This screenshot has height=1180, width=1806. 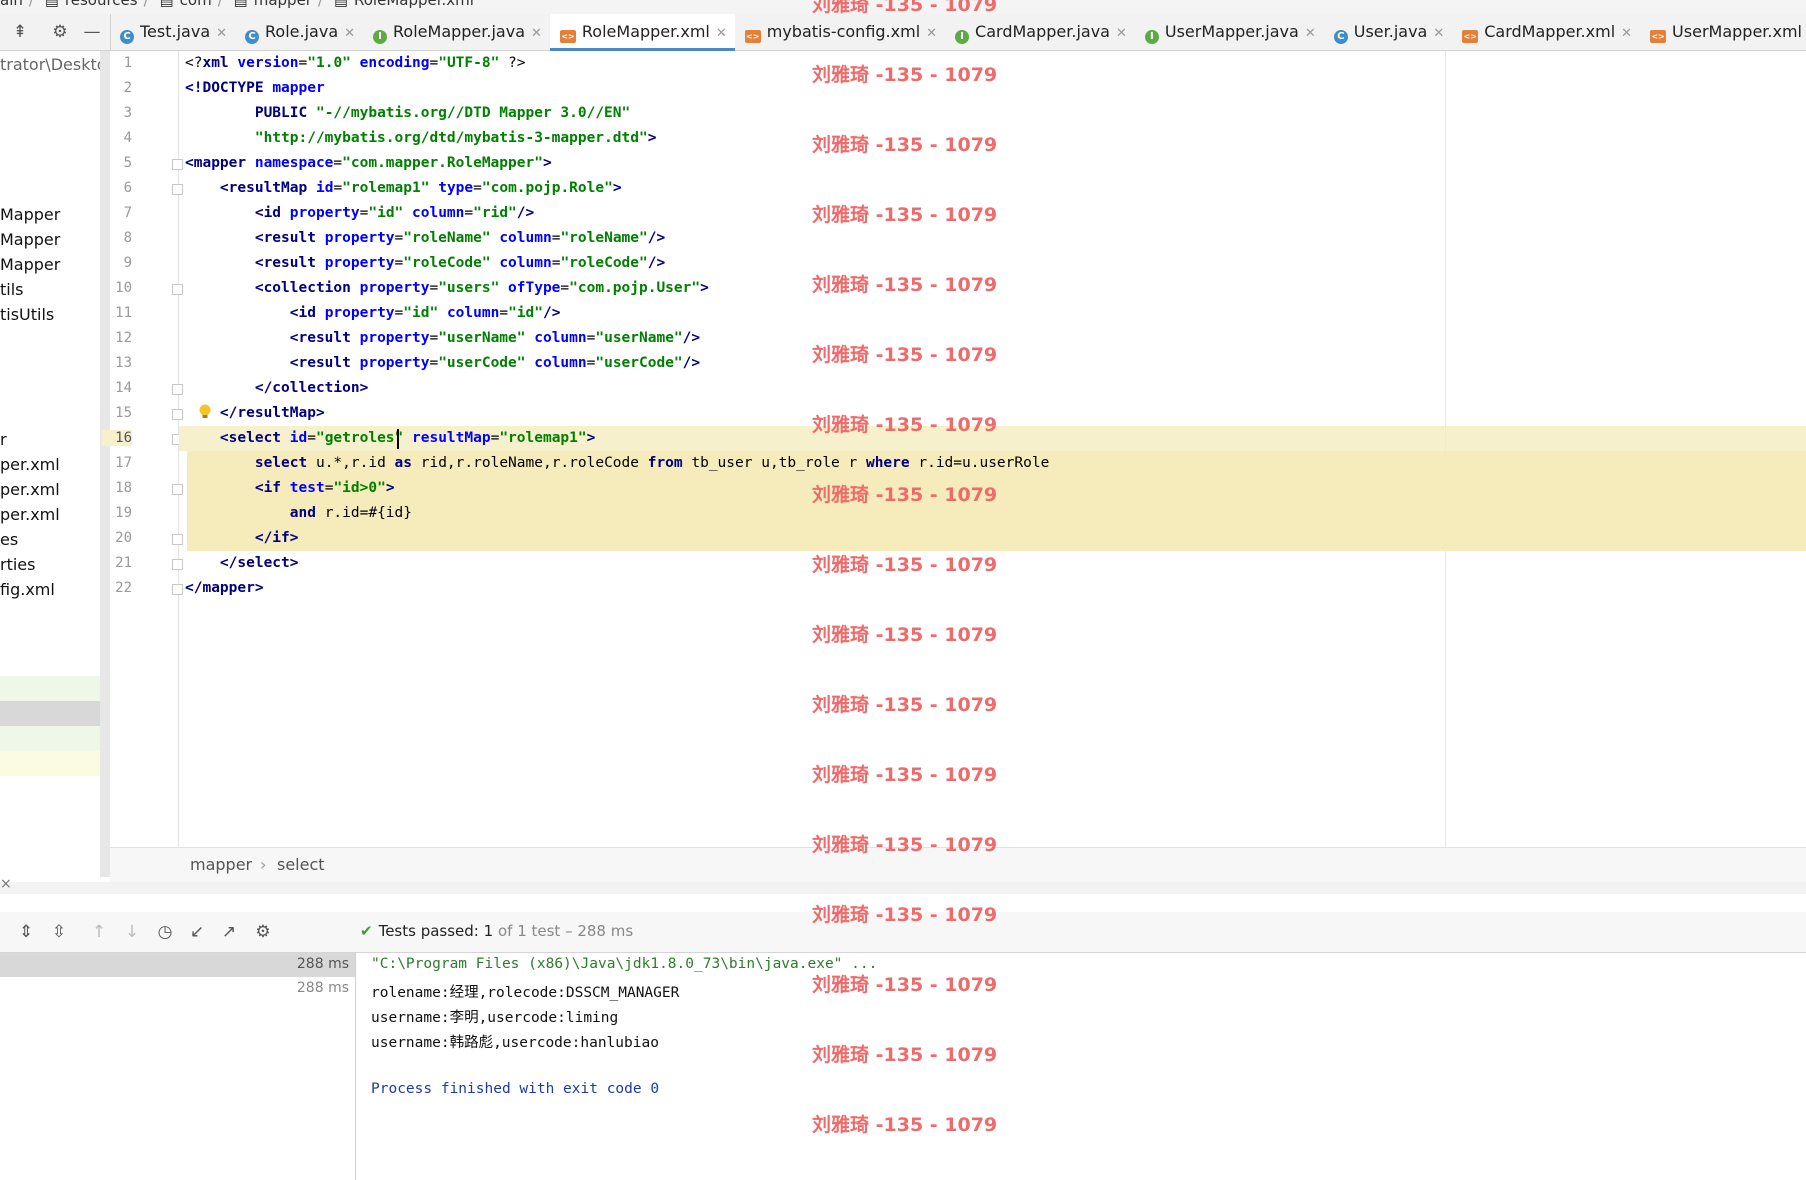 I want to click on breadcrumb-item: RoleMapper.xml, so click(x=414, y=4).